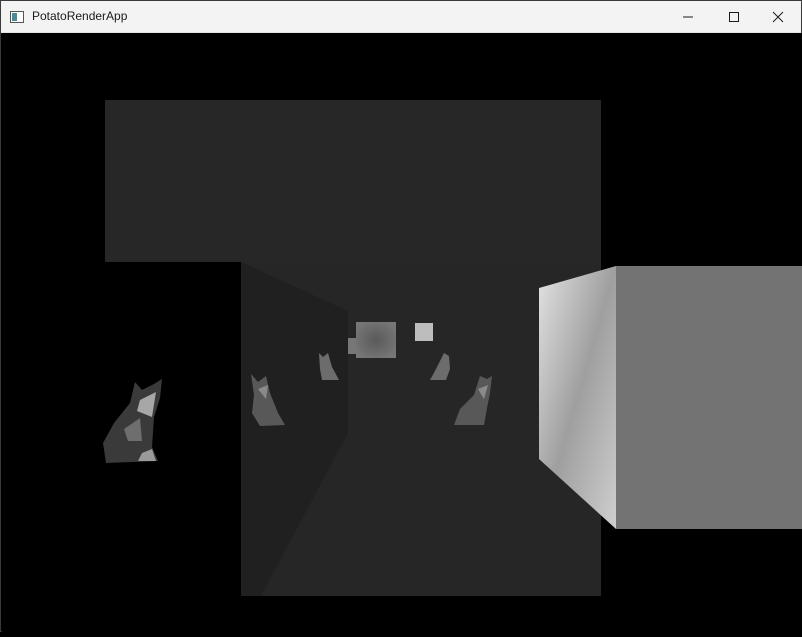 This screenshot has height=637, width=802. Describe the element at coordinates (132, 421) in the screenshot. I see `cat-large-left` at that location.